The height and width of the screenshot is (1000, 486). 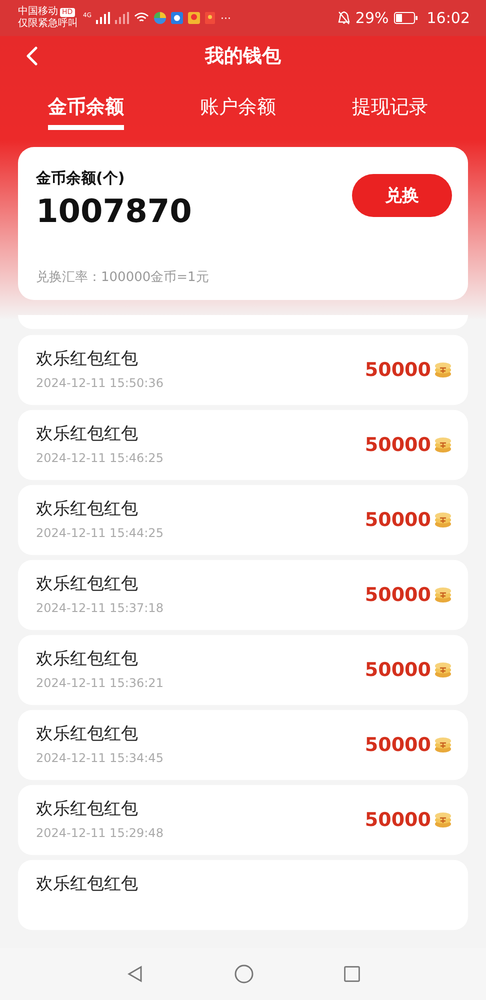 I want to click on exchange-rate: 兑换汇率：100000金币=1元, so click(x=123, y=277).